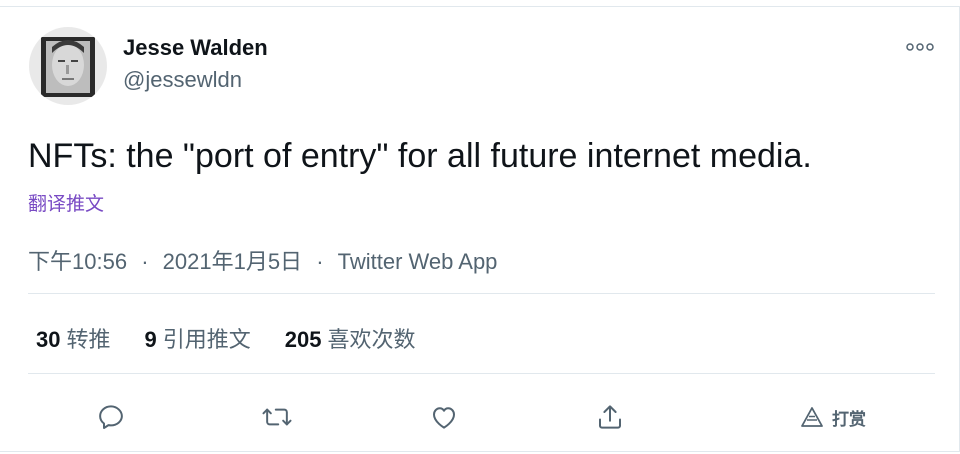  What do you see at coordinates (303, 339) in the screenshot?
I see `likes-count: 205` at bounding box center [303, 339].